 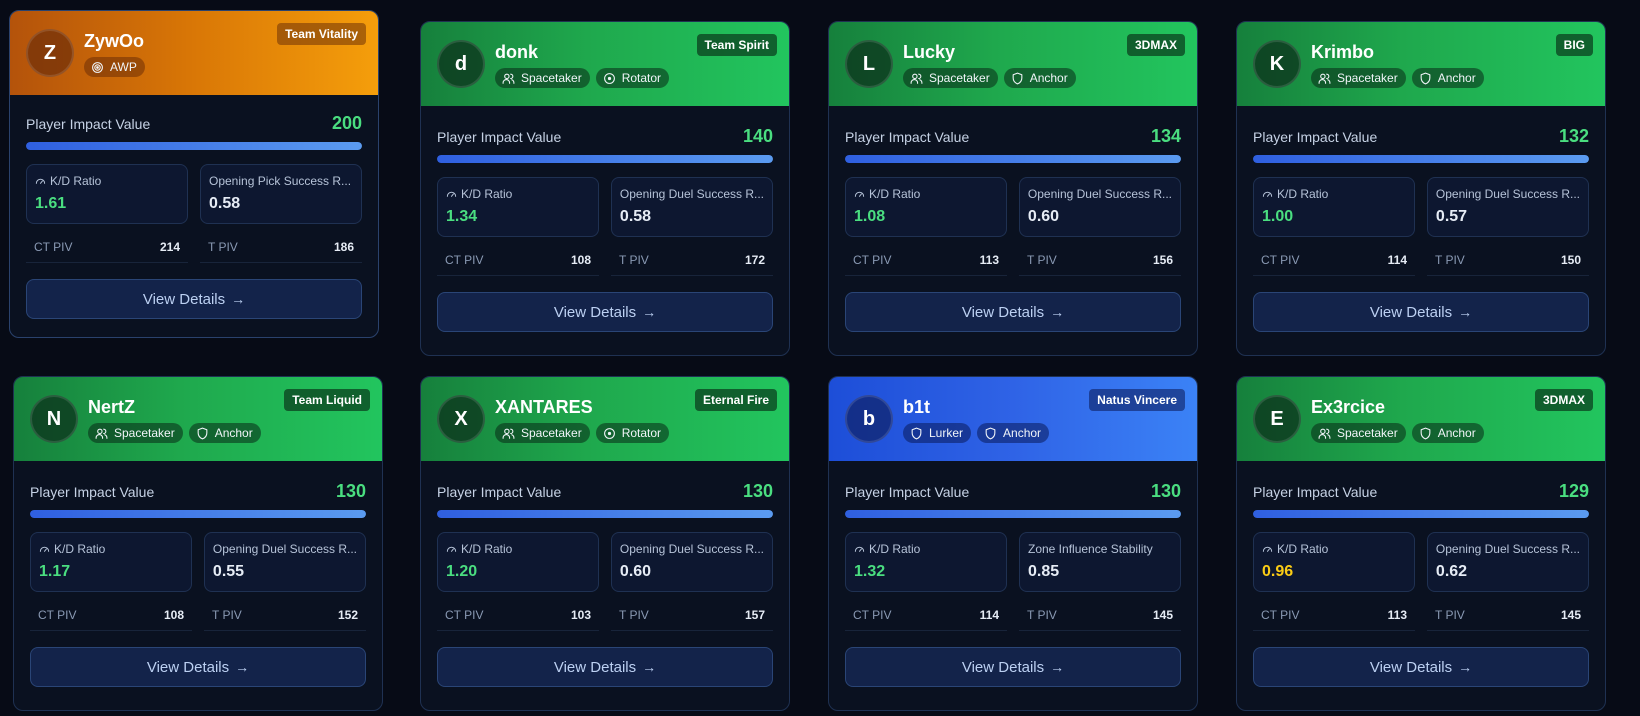 What do you see at coordinates (1277, 64) in the screenshot?
I see `avatar: K` at bounding box center [1277, 64].